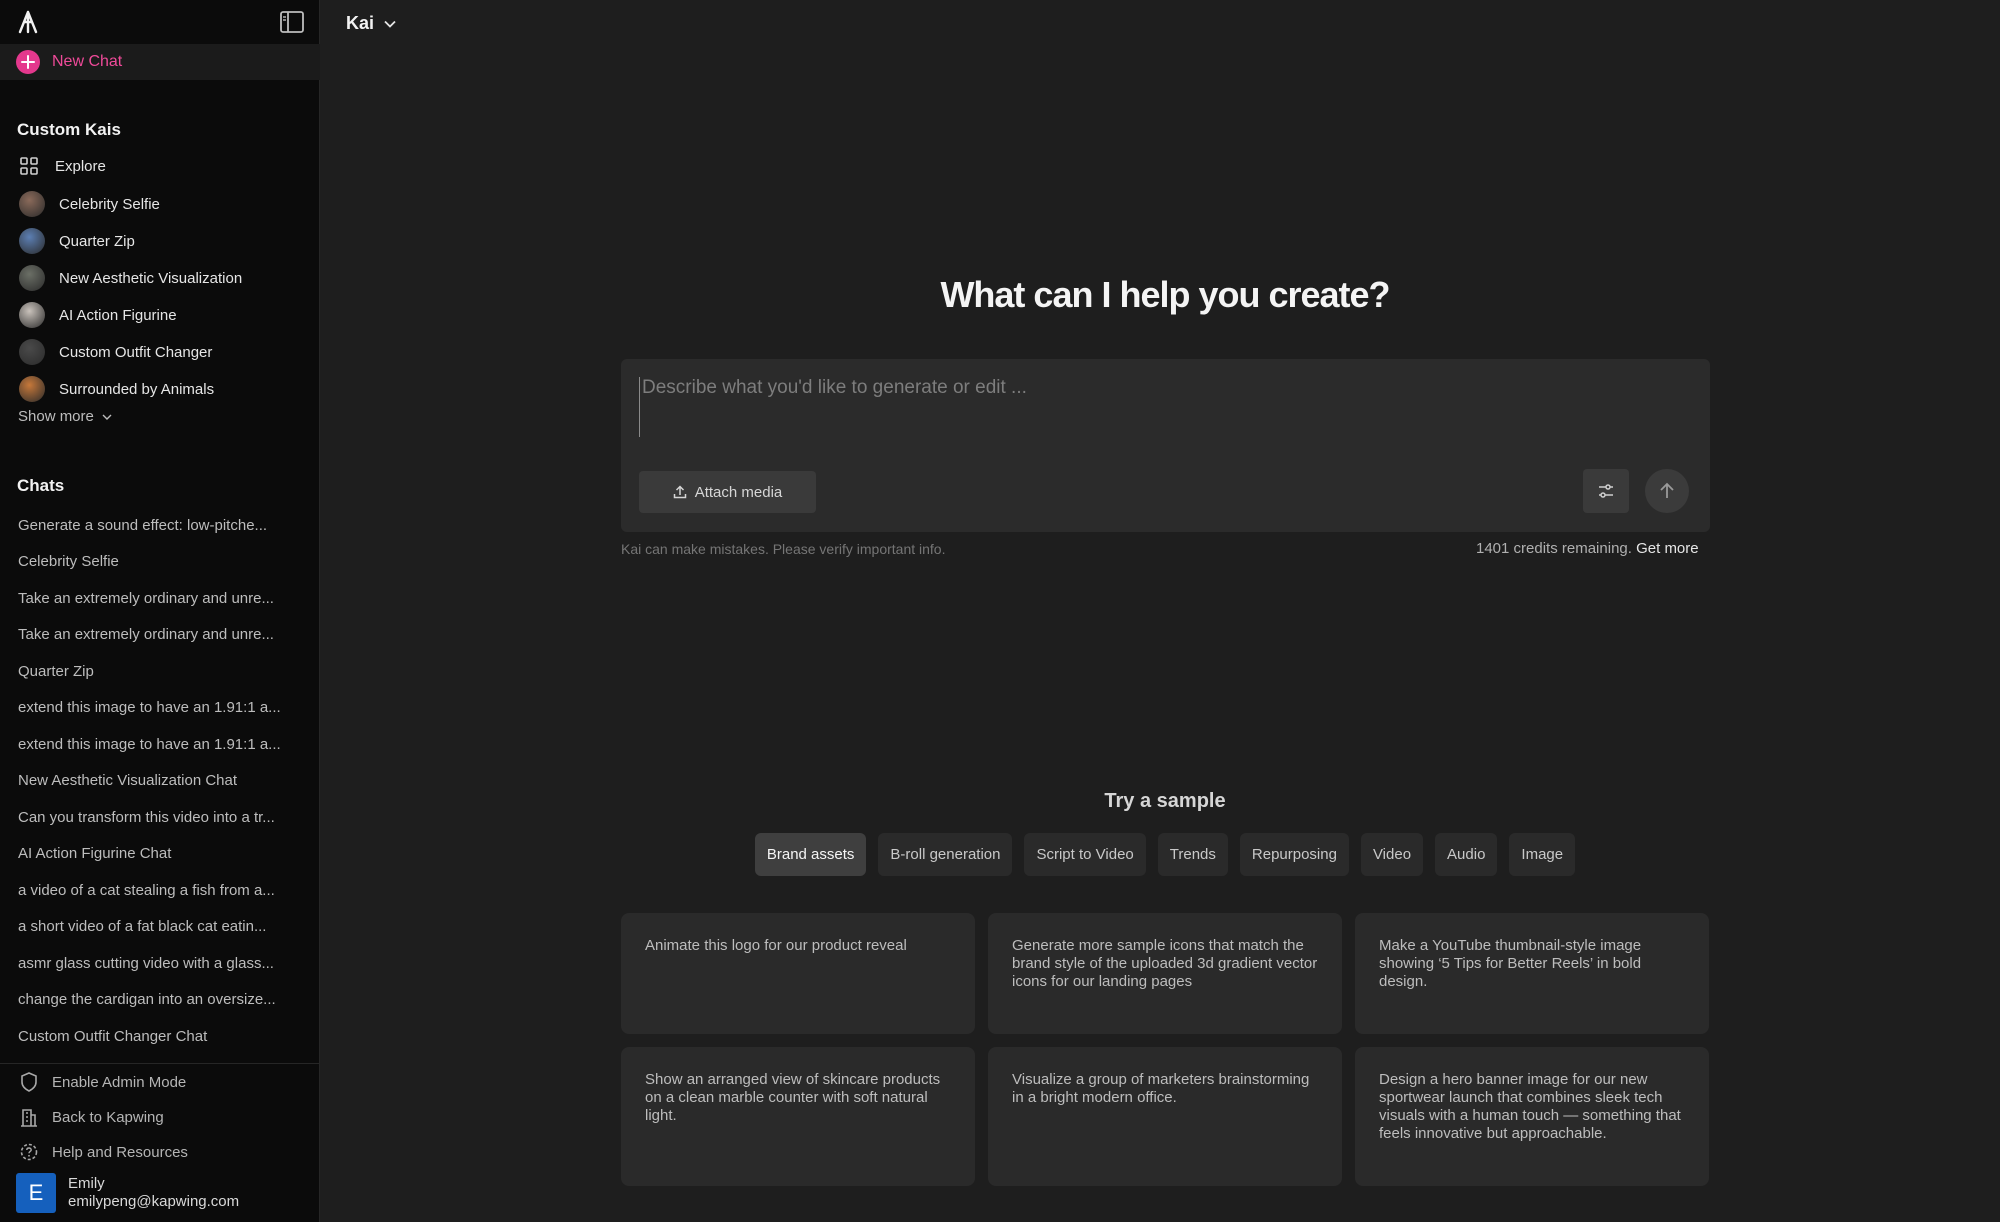  What do you see at coordinates (97, 241) in the screenshot?
I see `custom-kai-label: Quarter Zip` at bounding box center [97, 241].